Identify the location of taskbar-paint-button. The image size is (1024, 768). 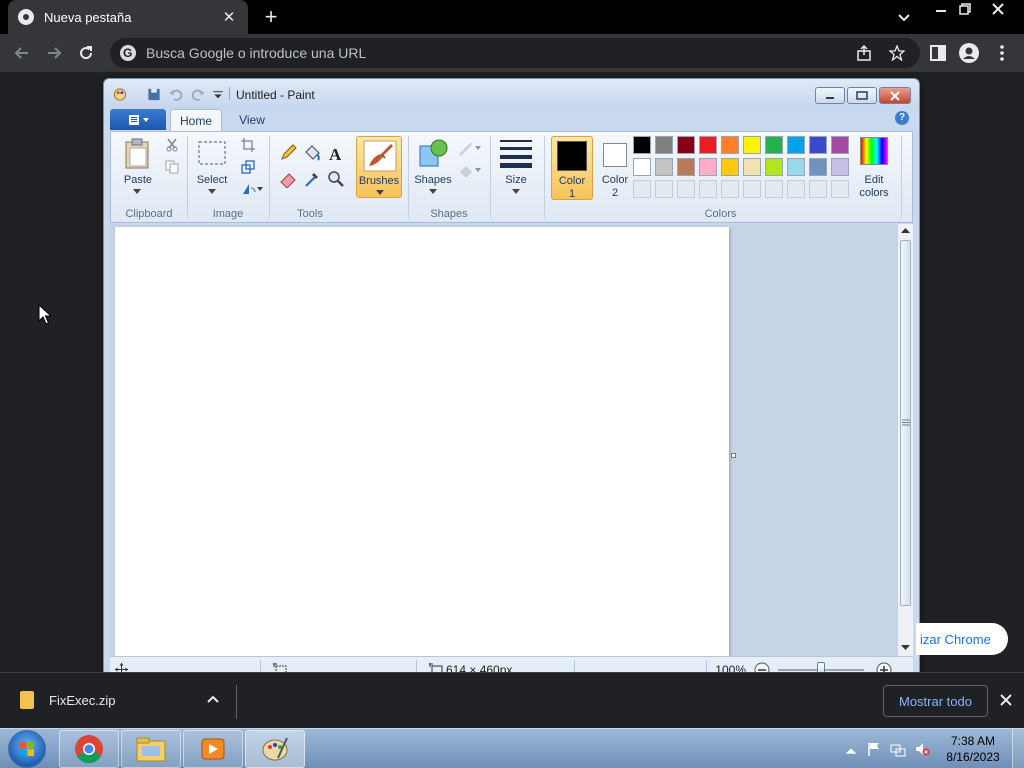
(275, 749).